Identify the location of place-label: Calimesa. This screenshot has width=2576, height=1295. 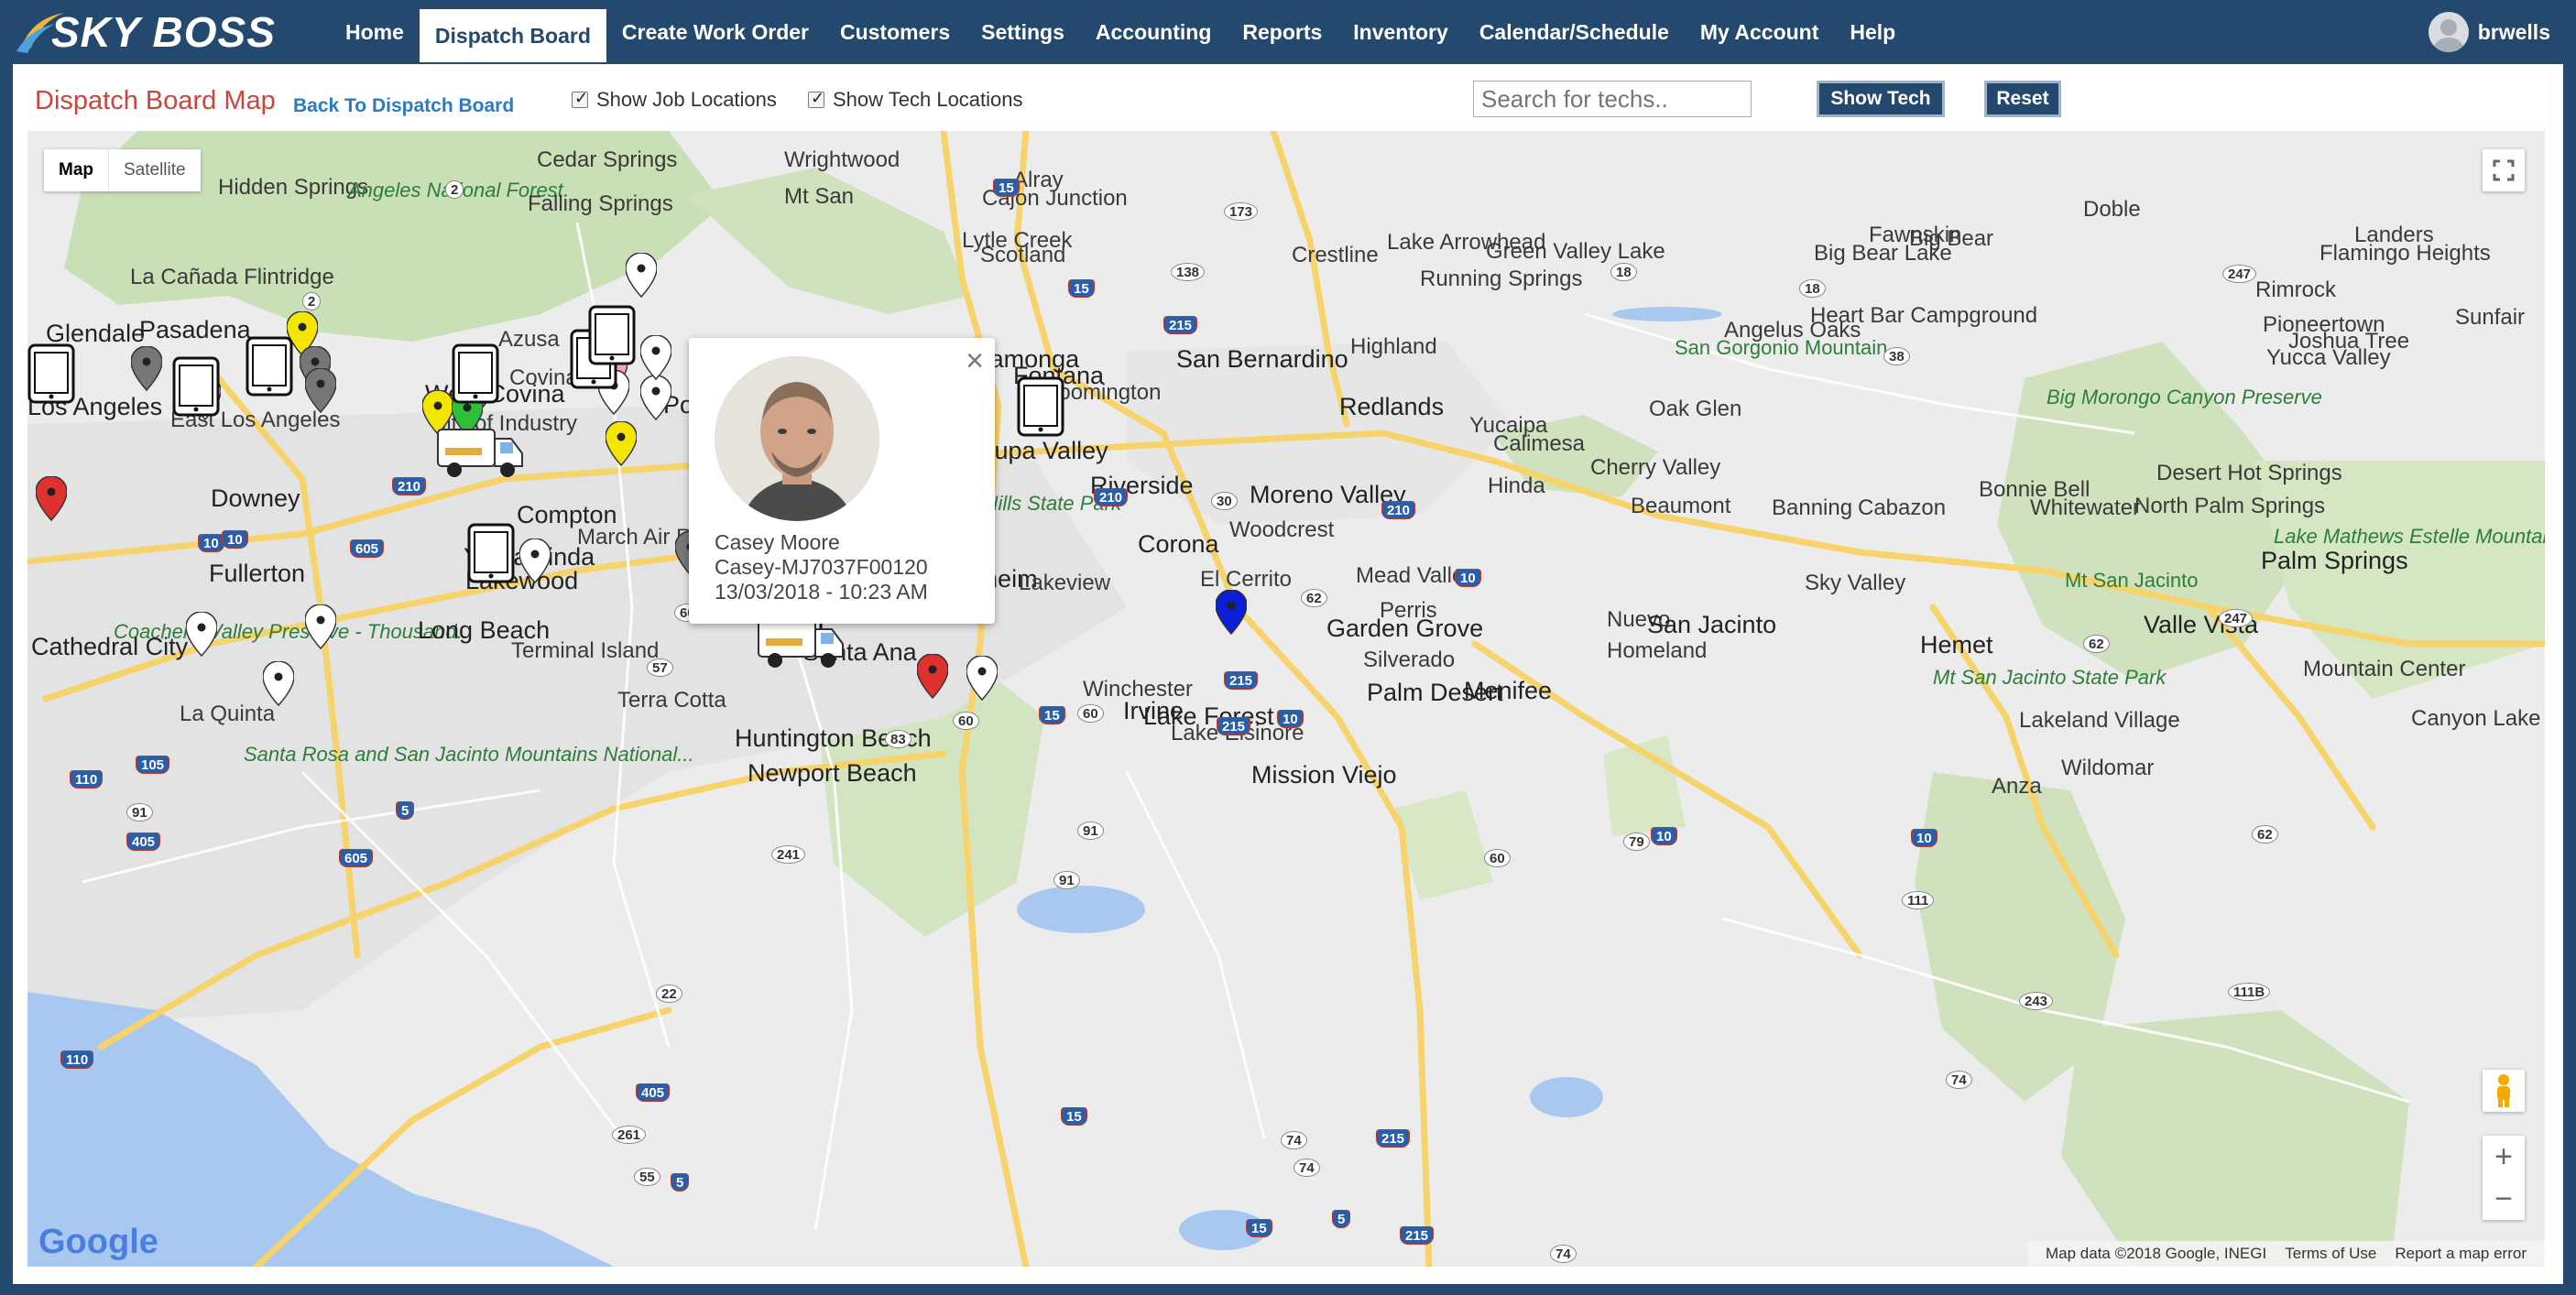
(1540, 443).